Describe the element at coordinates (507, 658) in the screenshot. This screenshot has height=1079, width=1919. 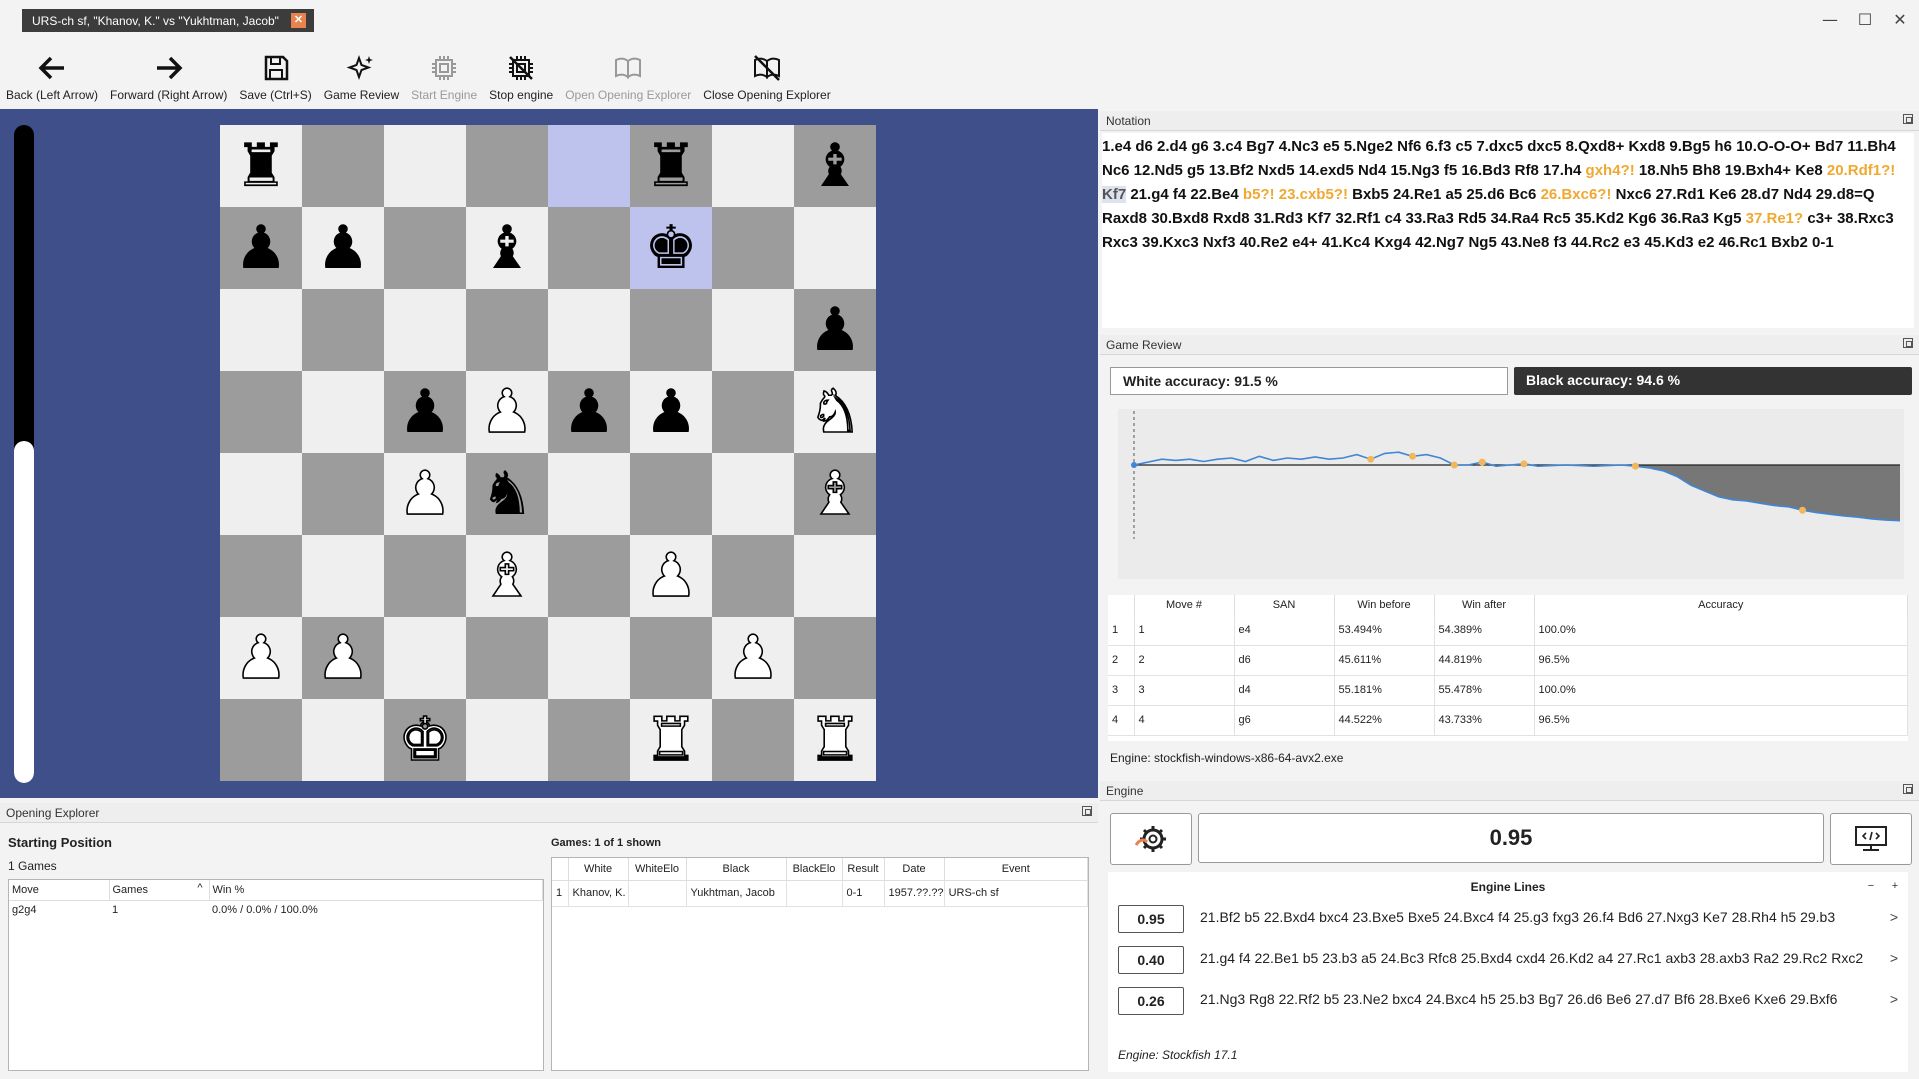
I see `square-d2` at that location.